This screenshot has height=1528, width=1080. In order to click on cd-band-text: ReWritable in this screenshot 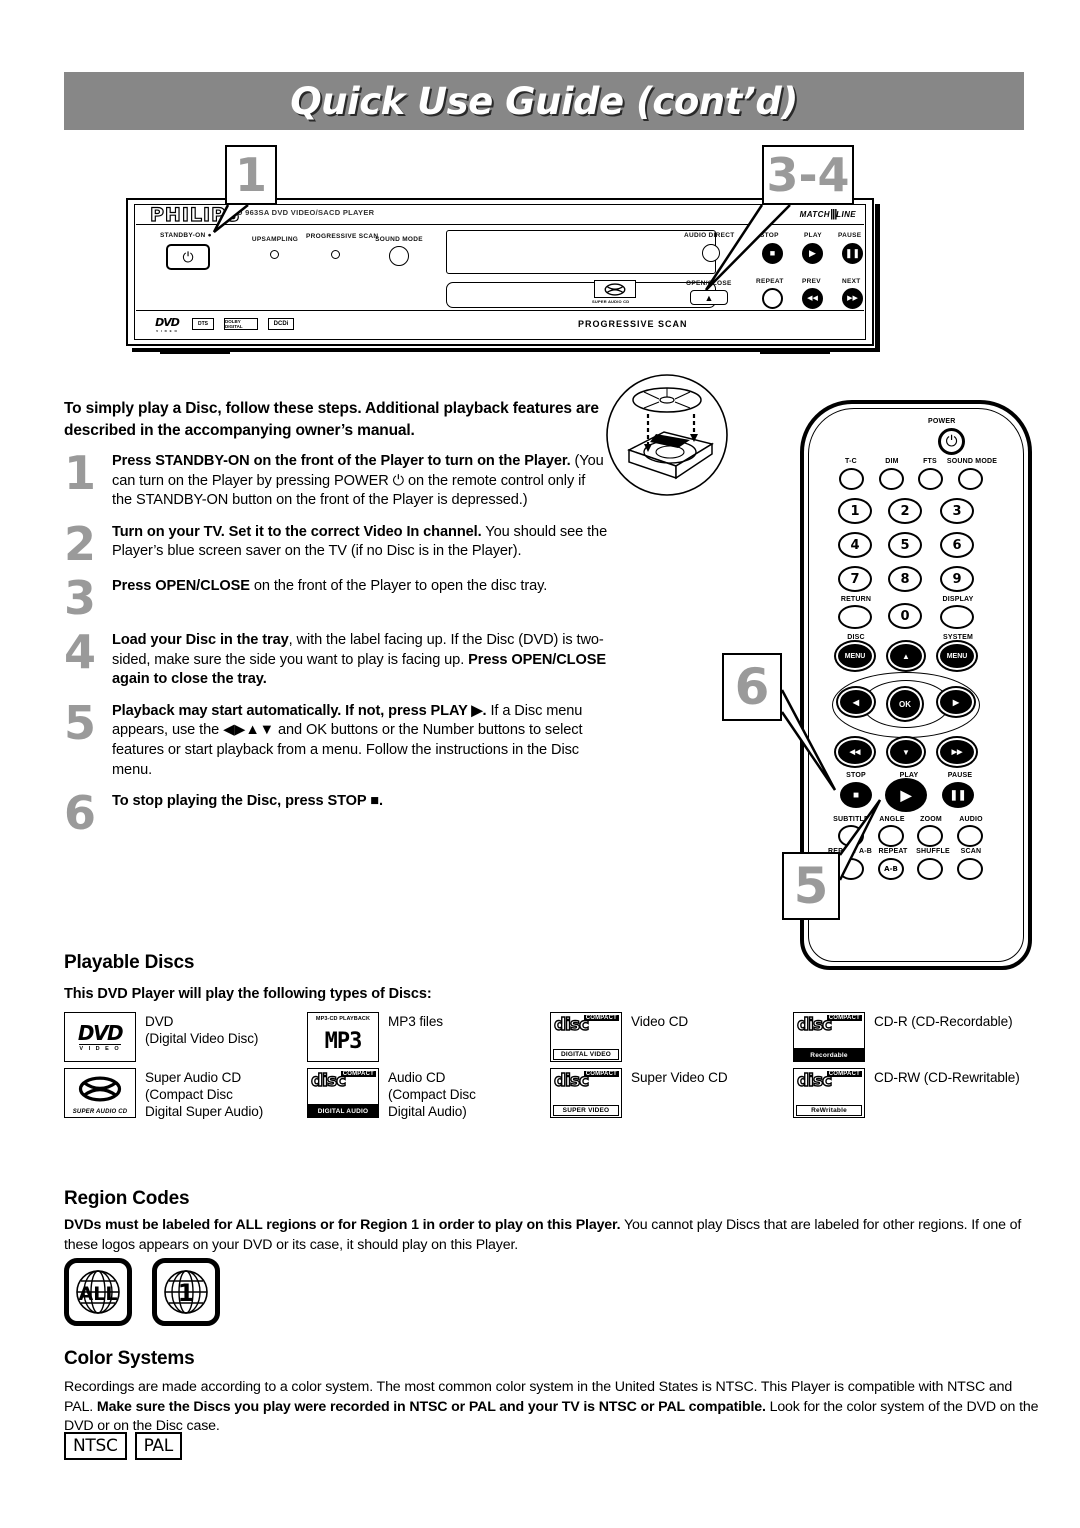, I will do `click(829, 1110)`.